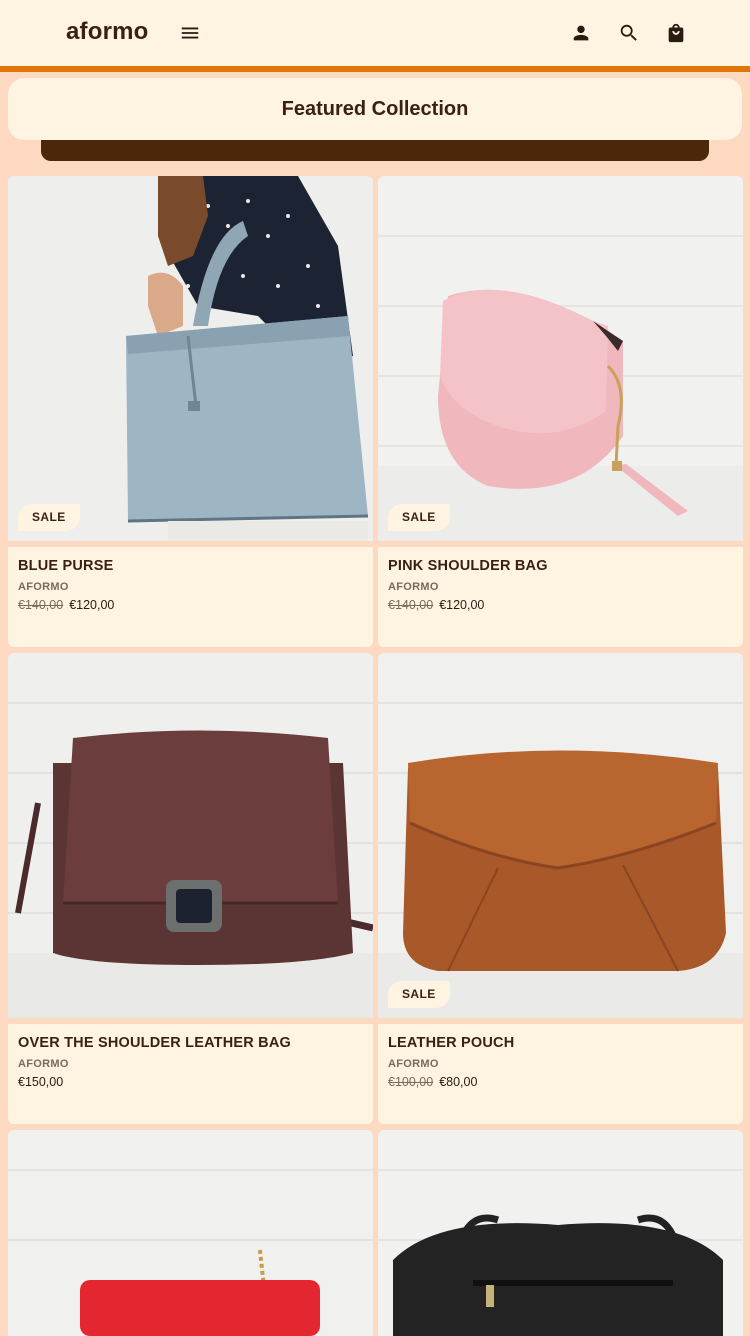 The image size is (750, 1336). I want to click on menu-button, so click(190, 33).